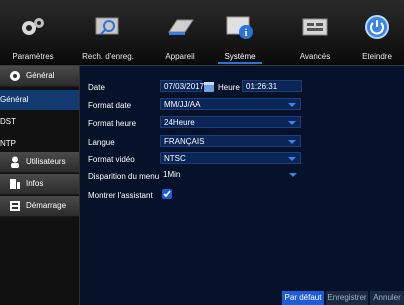  I want to click on video-format-value: NTSC, so click(175, 158).